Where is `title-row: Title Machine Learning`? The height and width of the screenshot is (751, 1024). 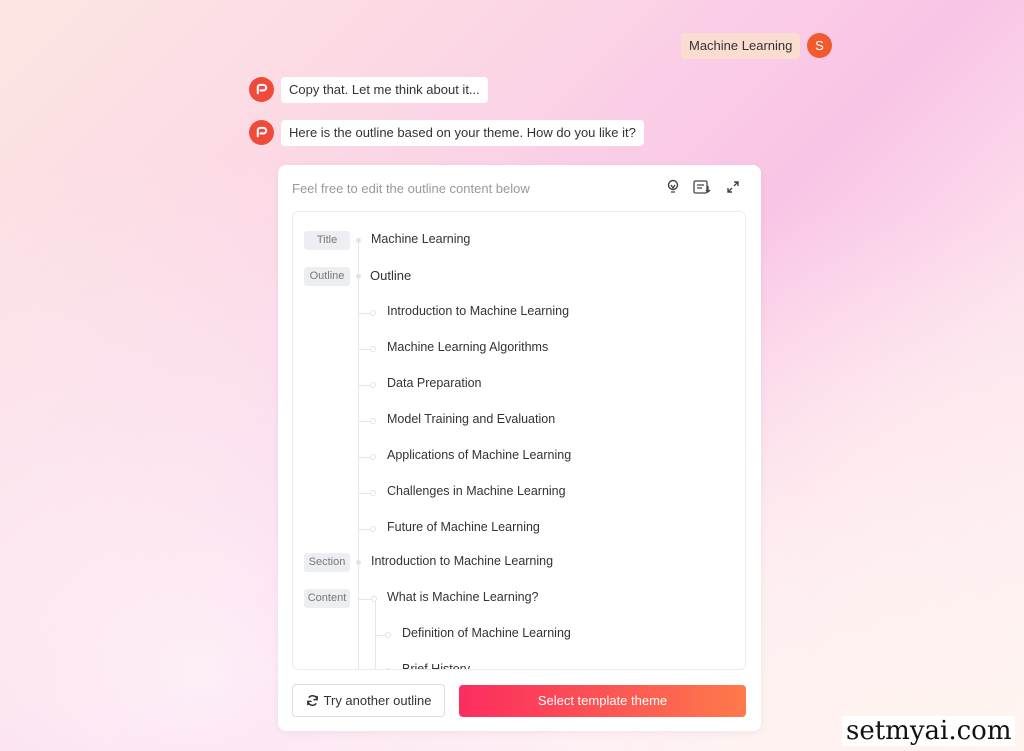
title-row: Title Machine Learning is located at coordinates (519, 241).